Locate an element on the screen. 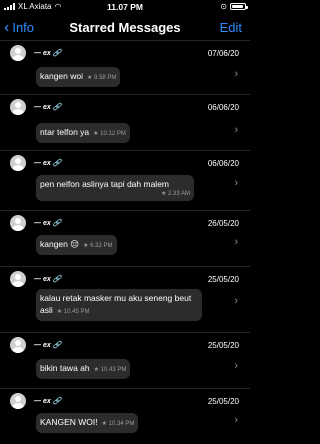 This screenshot has width=320, height=444. message-date: 07/06/20 is located at coordinates (223, 53).